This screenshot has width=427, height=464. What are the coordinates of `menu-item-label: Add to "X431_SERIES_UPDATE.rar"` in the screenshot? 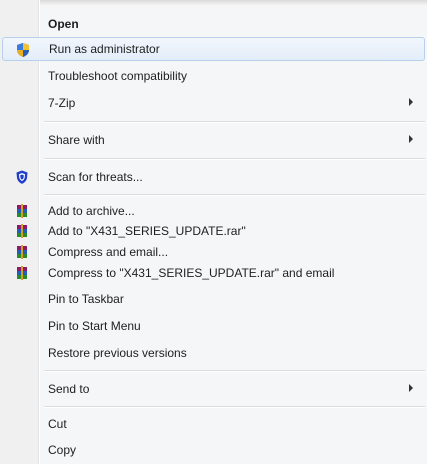 It's located at (147, 231).